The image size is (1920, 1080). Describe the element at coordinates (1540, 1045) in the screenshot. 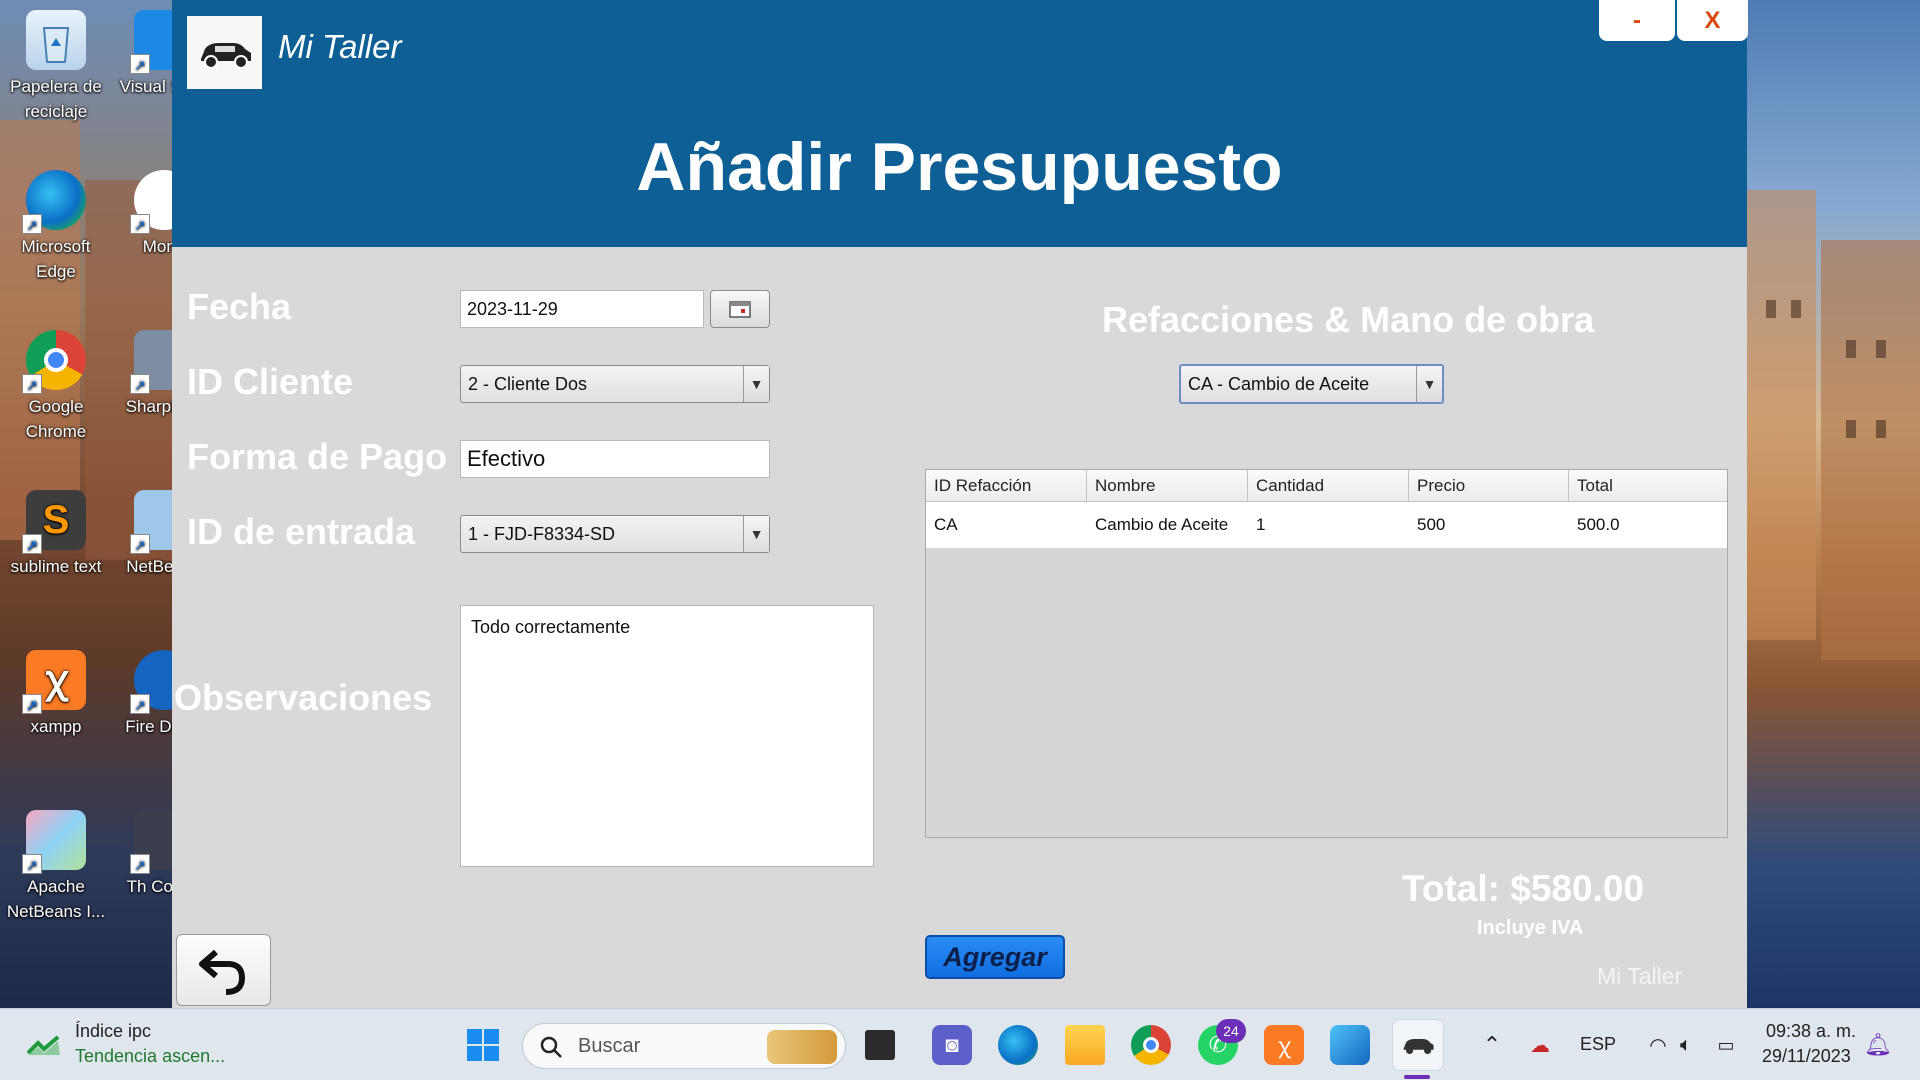

I see `onedrive-error-icon: ☁` at that location.